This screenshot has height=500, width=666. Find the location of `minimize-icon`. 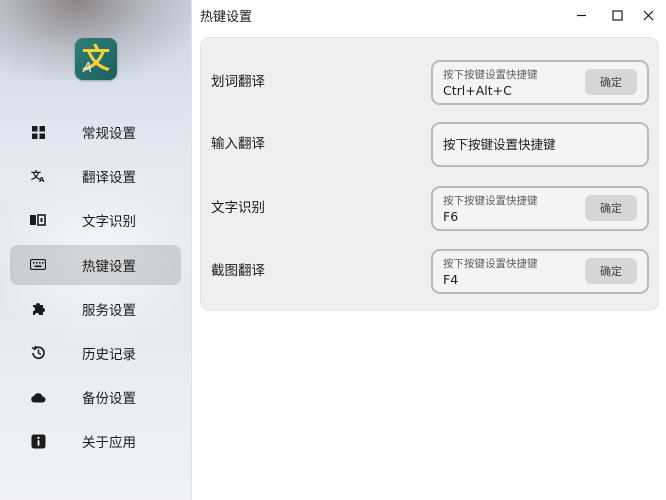

minimize-icon is located at coordinates (581, 15).